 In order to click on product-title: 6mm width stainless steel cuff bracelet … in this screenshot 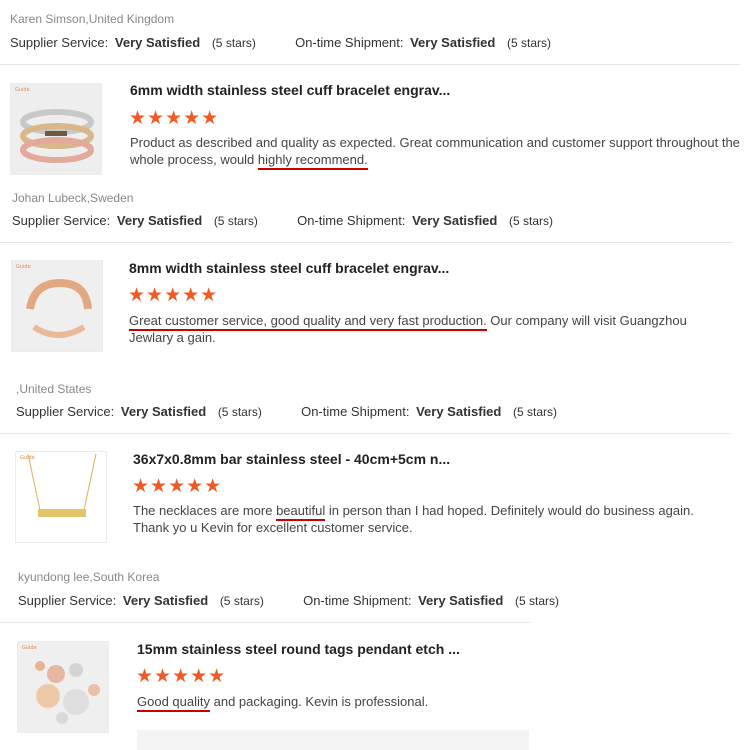, I will do `click(290, 90)`.